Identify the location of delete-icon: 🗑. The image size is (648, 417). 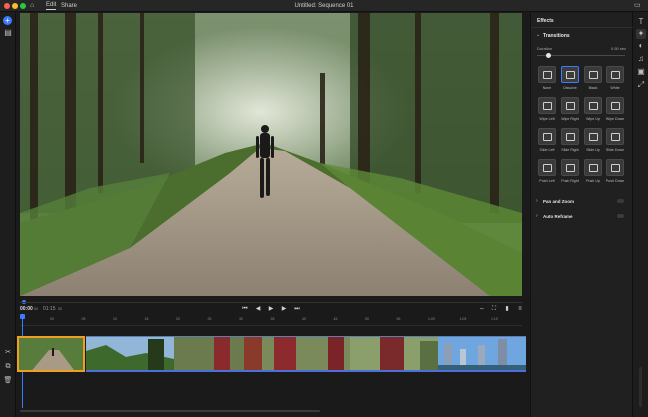
(8, 381).